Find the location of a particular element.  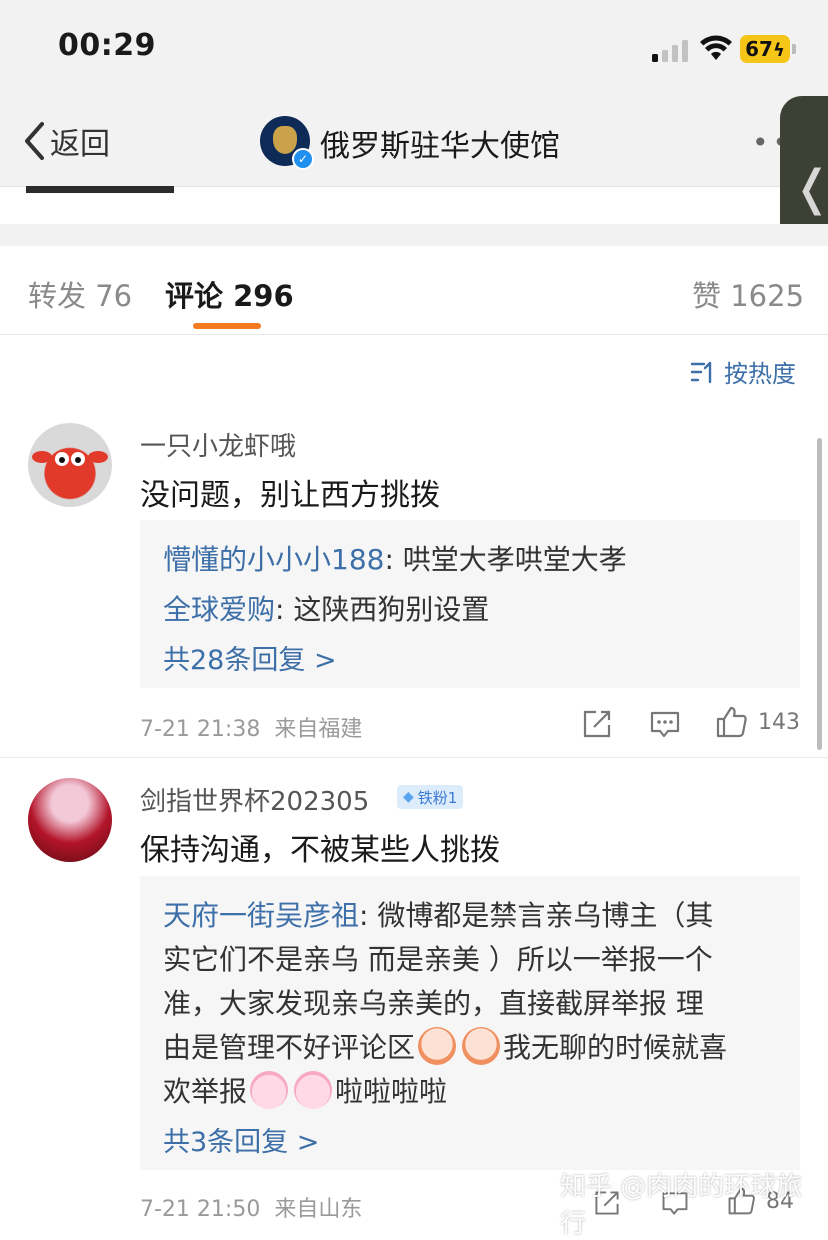

view-all-replies-link: 共28条回复 > is located at coordinates (250, 657).